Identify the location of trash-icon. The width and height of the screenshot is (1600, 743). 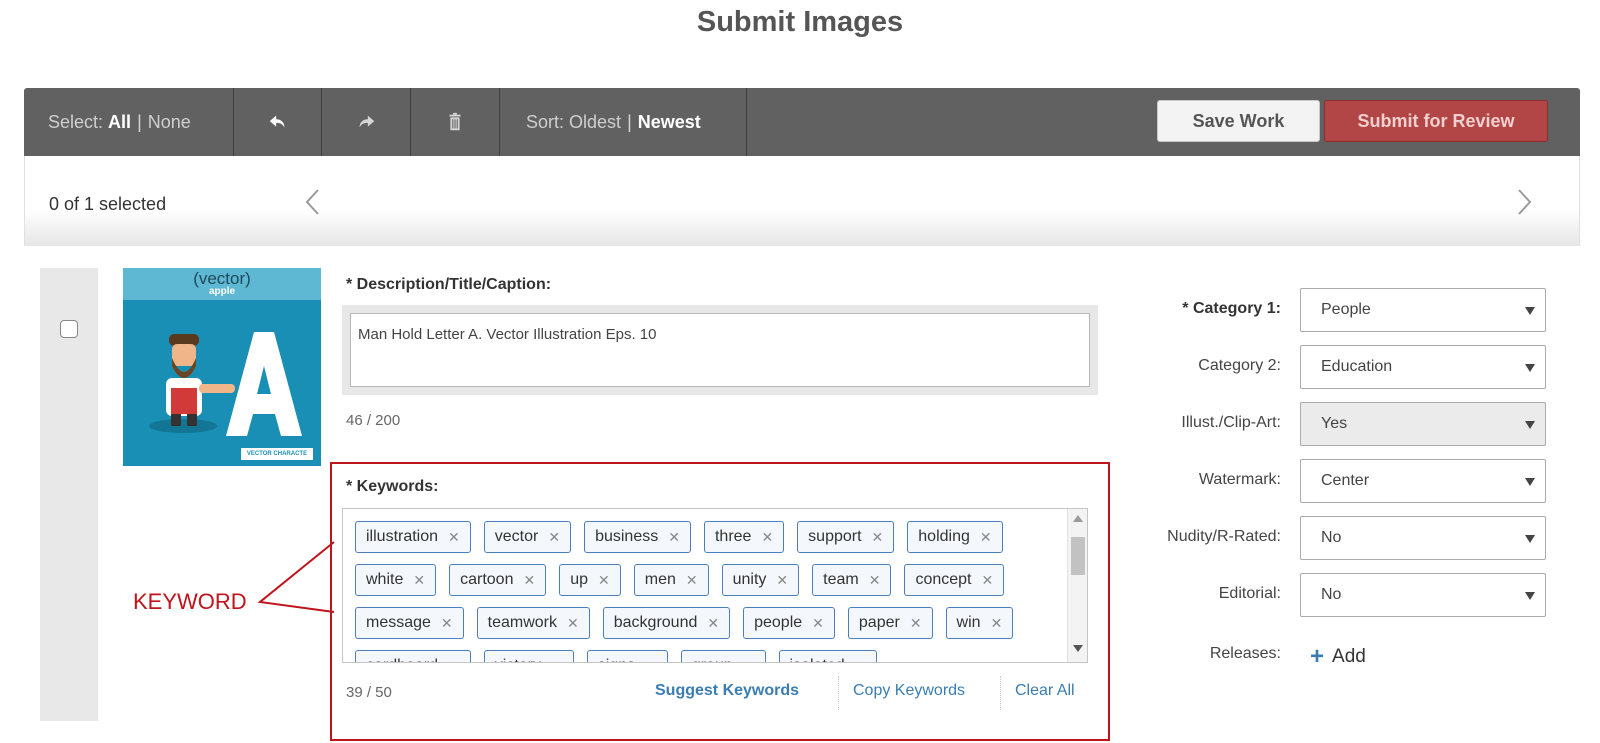
(455, 121).